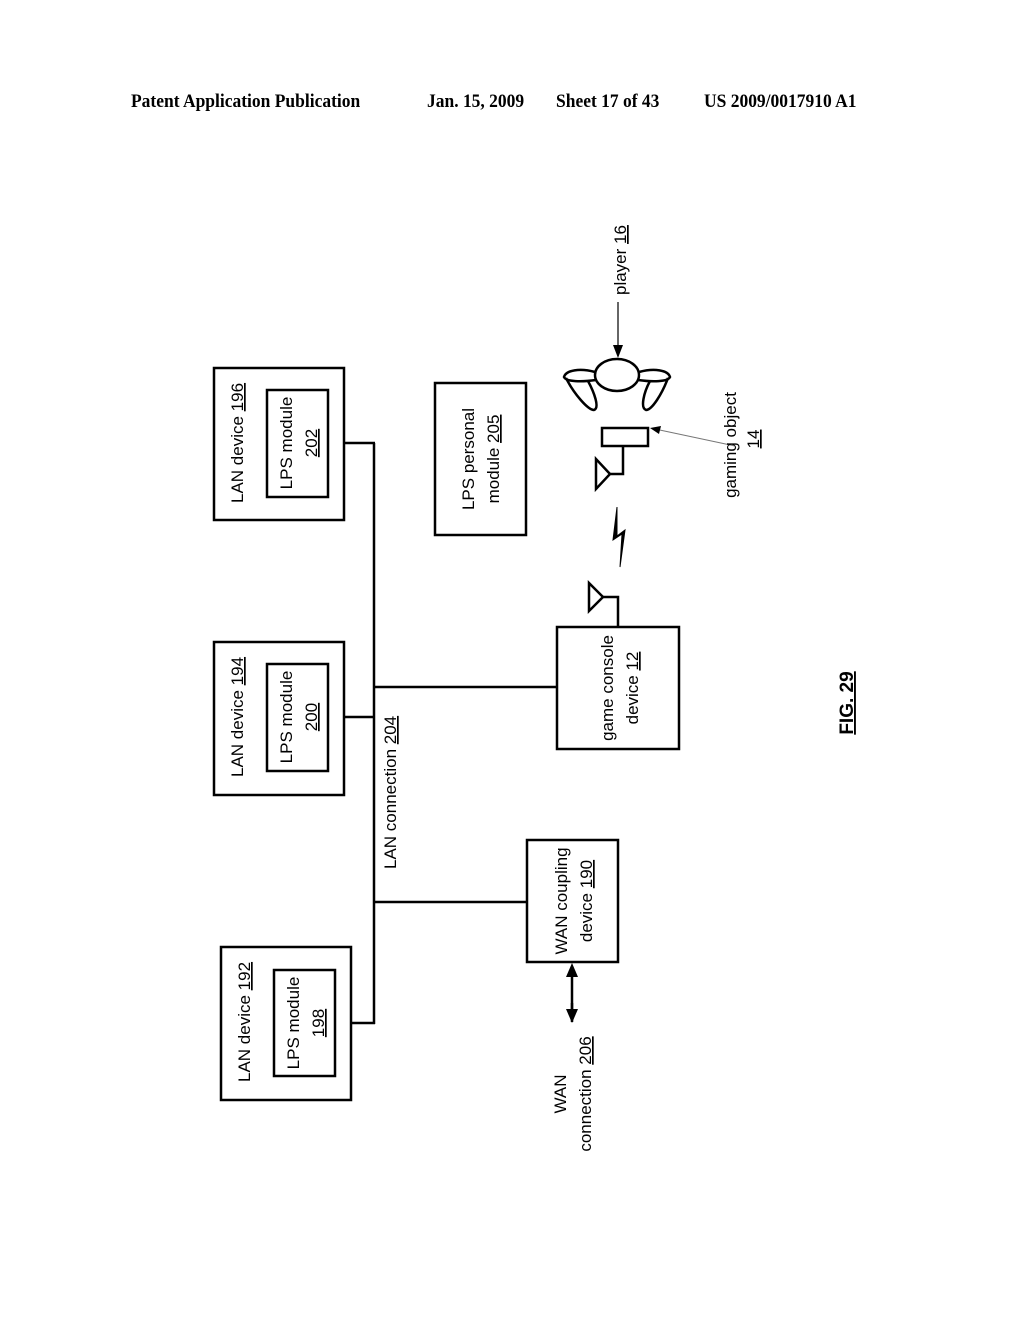  What do you see at coordinates (237, 443) in the screenshot?
I see `lan-device-196-label: LAN device 196` at bounding box center [237, 443].